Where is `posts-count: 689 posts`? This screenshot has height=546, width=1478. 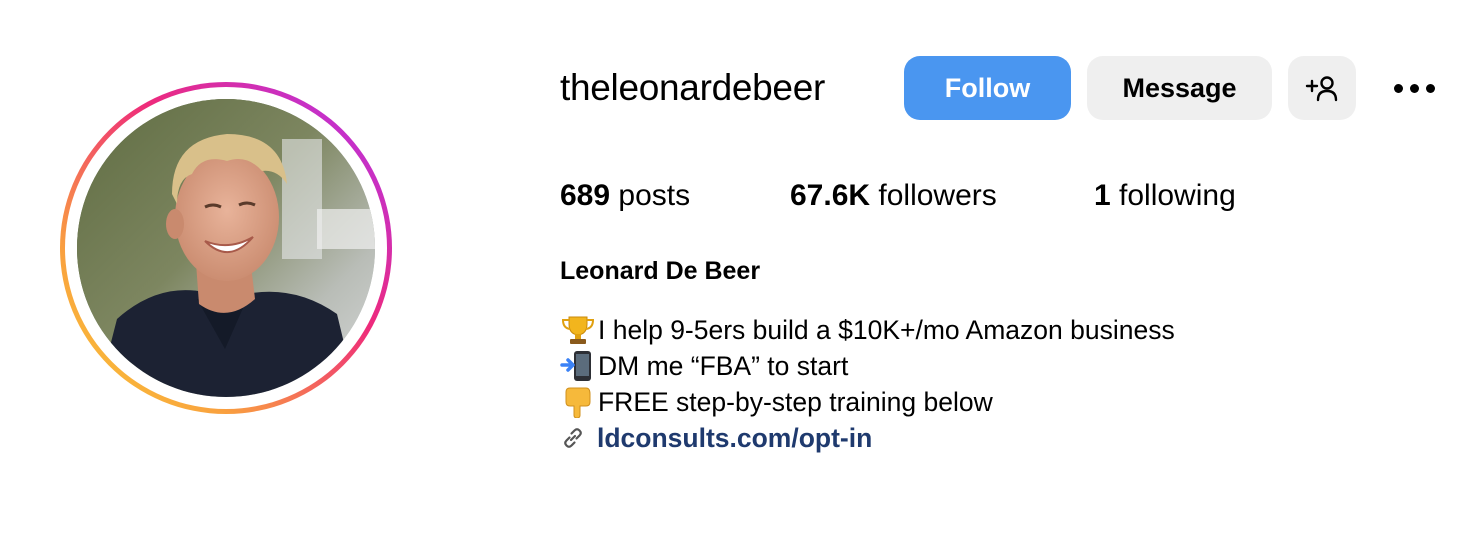 posts-count: 689 posts is located at coordinates (625, 196).